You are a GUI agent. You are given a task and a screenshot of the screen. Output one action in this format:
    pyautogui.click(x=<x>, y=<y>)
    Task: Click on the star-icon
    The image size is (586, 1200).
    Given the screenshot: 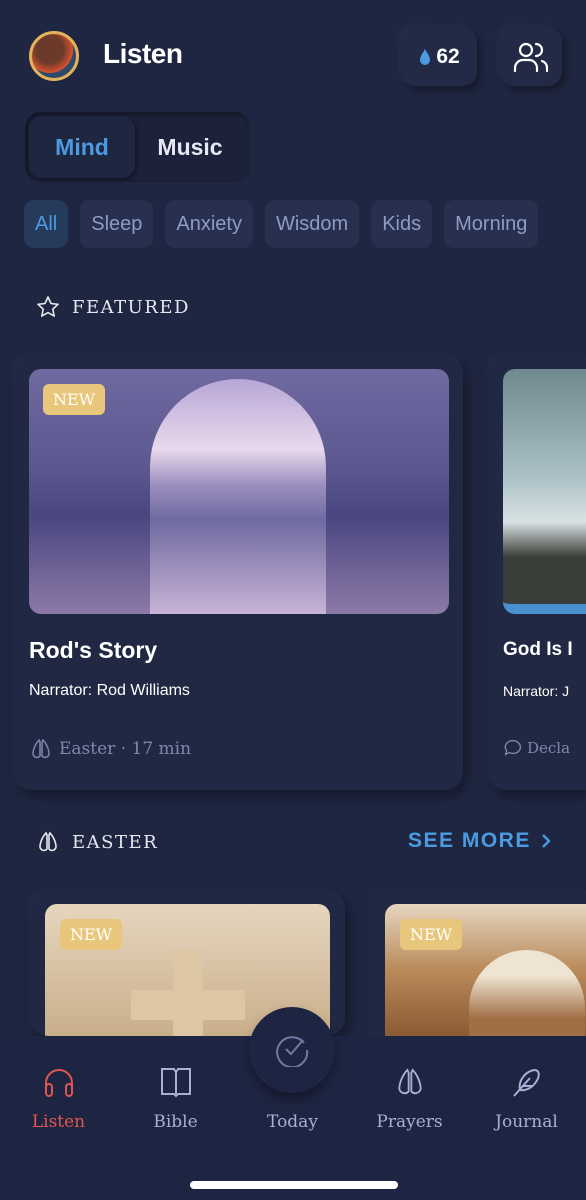 What is the action you would take?
    pyautogui.click(x=48, y=306)
    